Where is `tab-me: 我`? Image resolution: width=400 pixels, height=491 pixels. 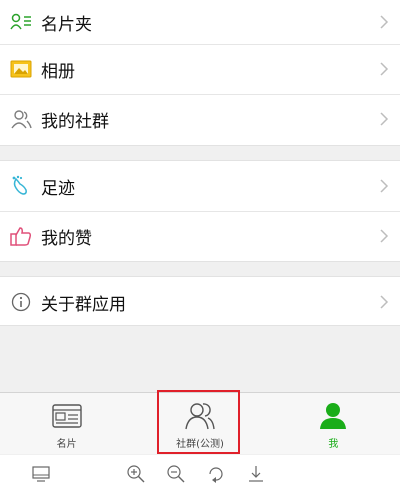 tab-me: 我 is located at coordinates (333, 423).